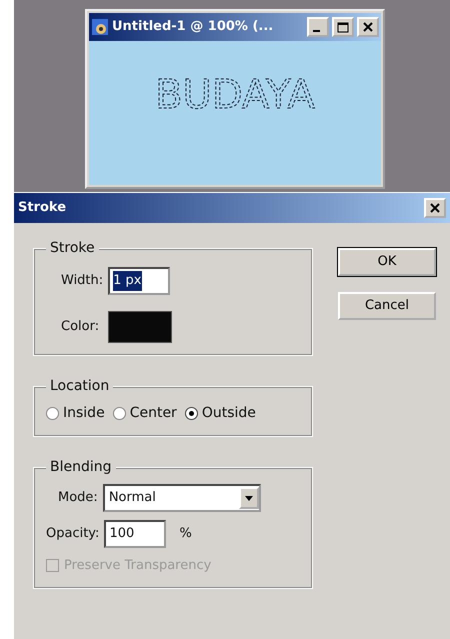  What do you see at coordinates (42, 208) in the screenshot?
I see `dialog-title: Stroke` at bounding box center [42, 208].